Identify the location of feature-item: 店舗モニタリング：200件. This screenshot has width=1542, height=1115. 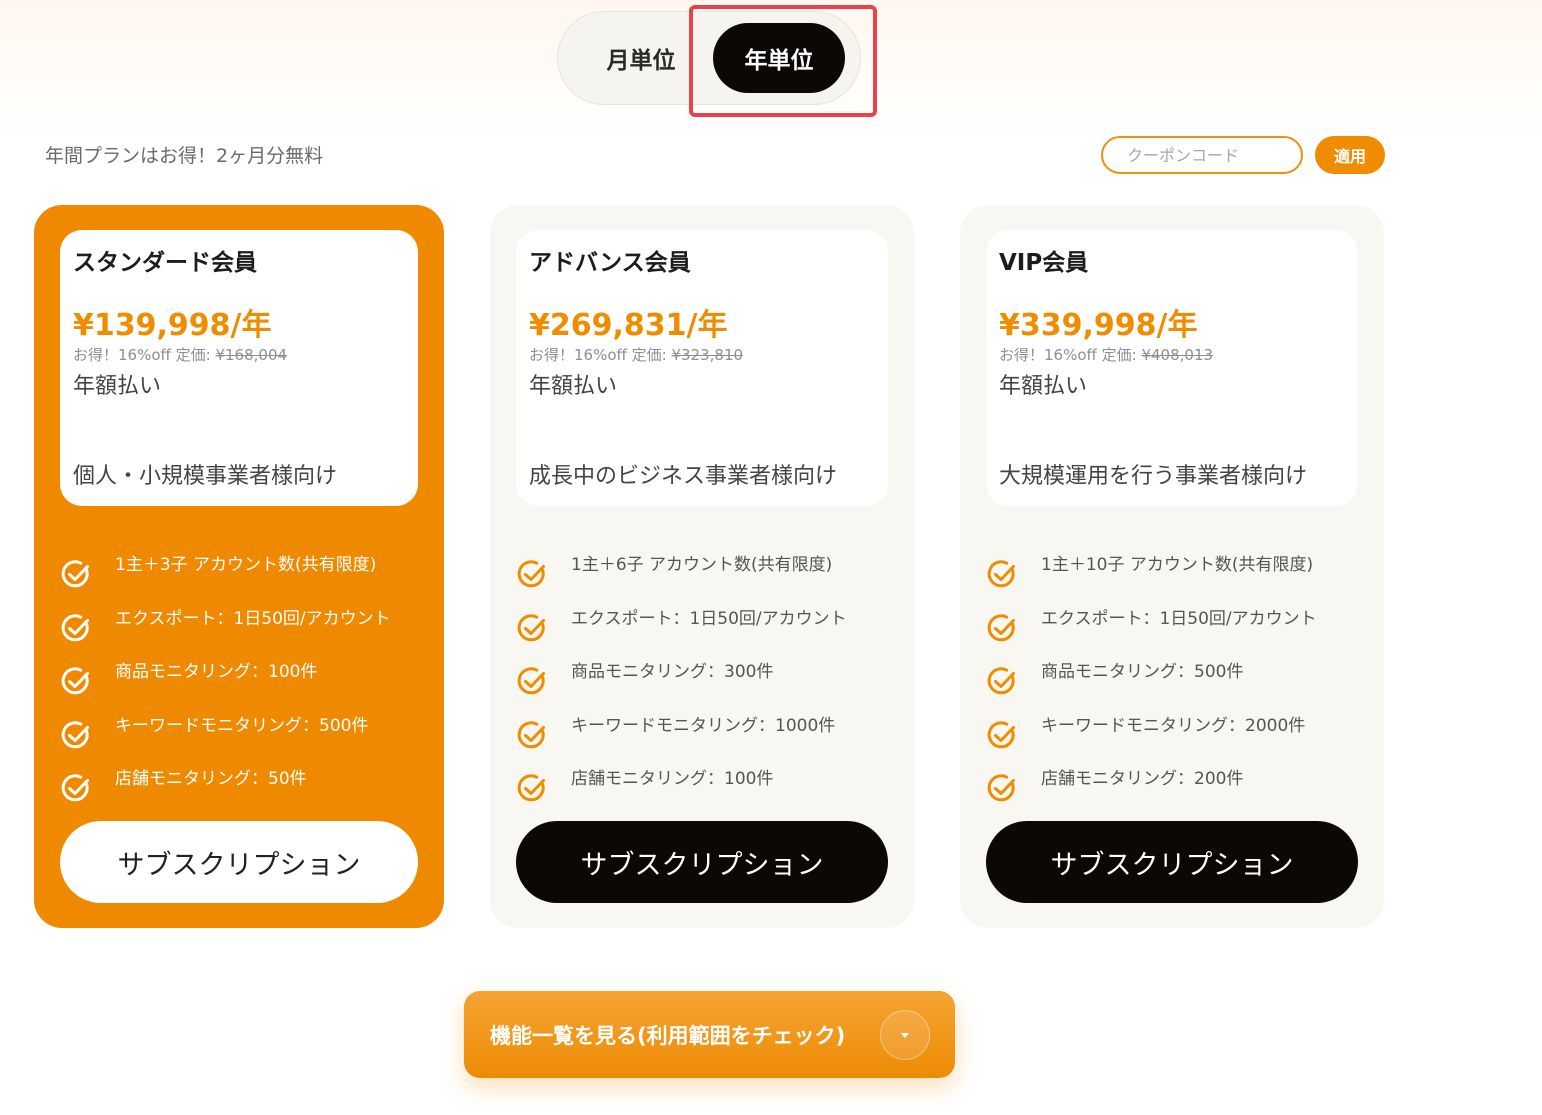
(1180, 786).